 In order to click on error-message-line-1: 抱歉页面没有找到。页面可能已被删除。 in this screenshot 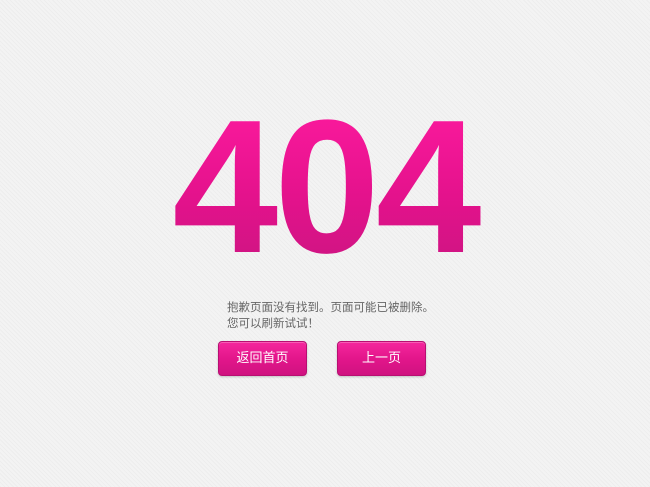, I will do `click(330, 307)`.